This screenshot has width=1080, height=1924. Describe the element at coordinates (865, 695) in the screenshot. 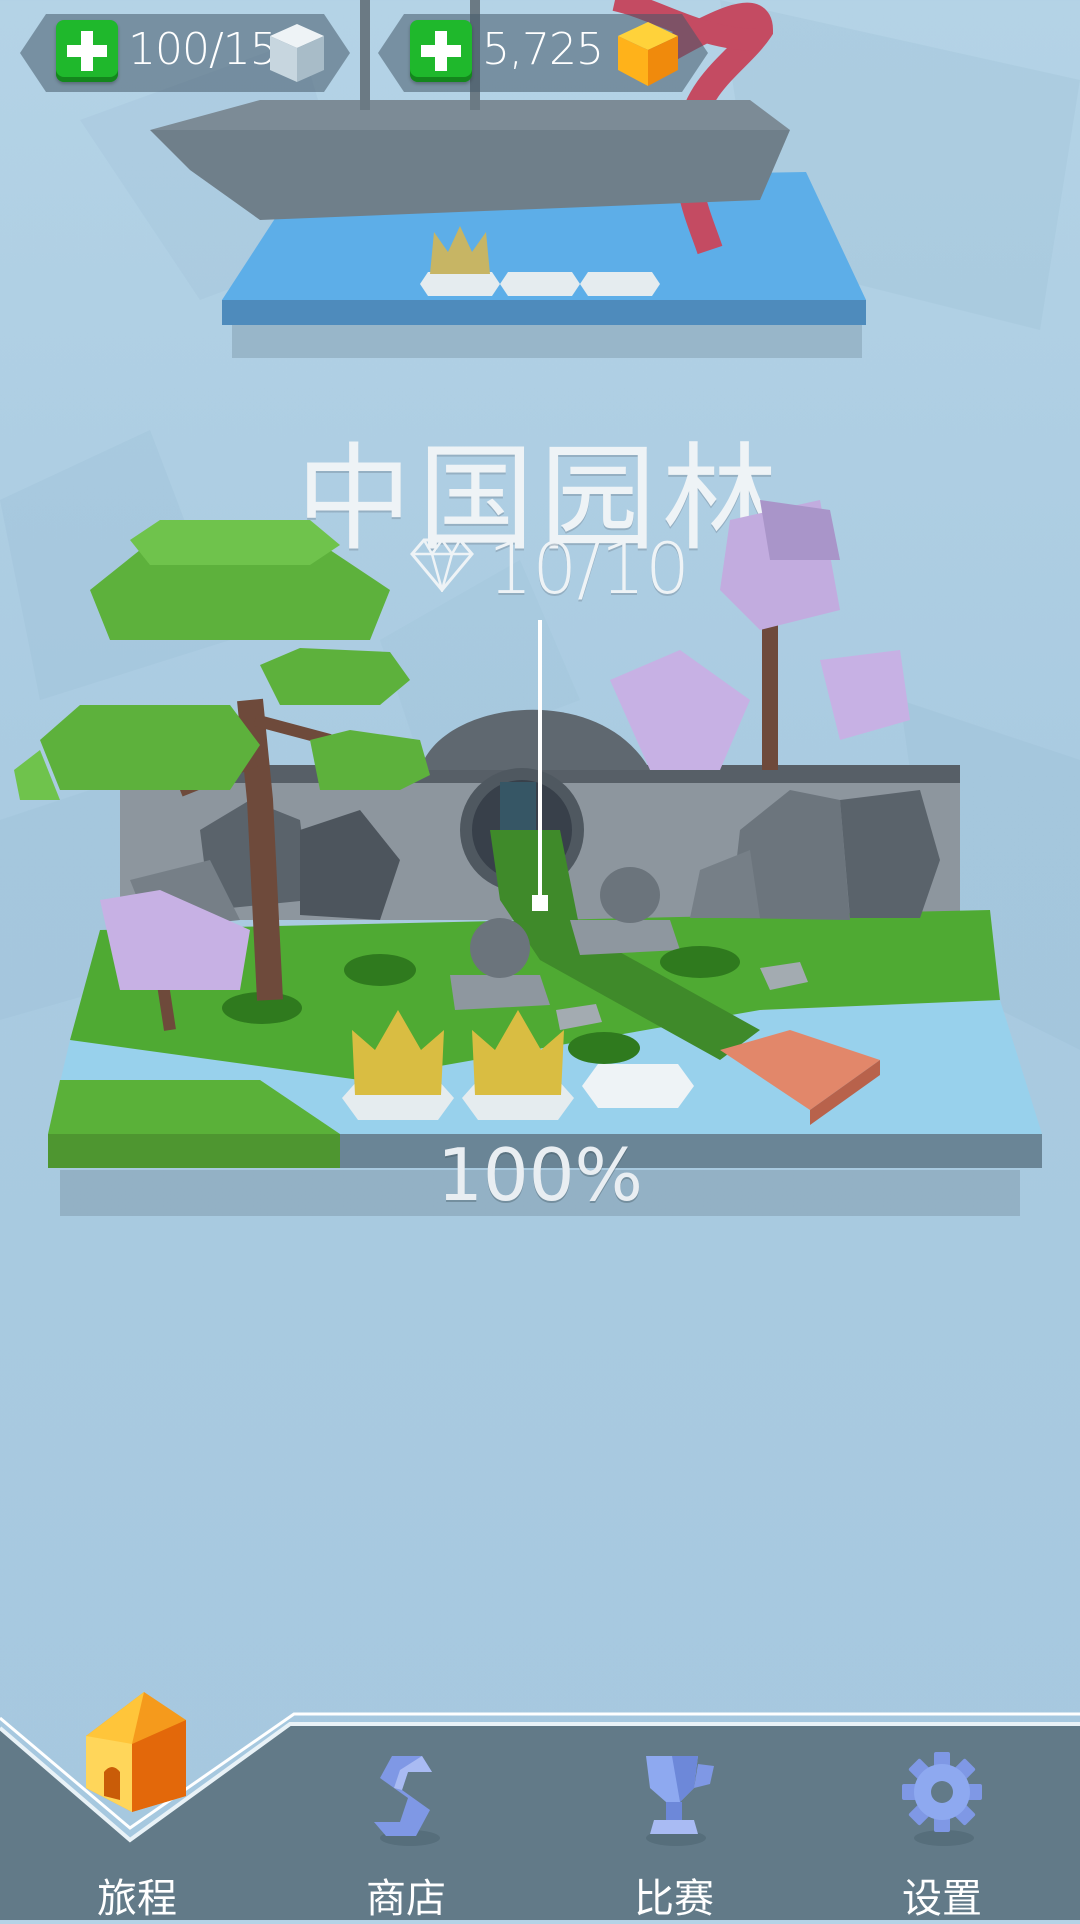

I see `blossom-foliage` at that location.